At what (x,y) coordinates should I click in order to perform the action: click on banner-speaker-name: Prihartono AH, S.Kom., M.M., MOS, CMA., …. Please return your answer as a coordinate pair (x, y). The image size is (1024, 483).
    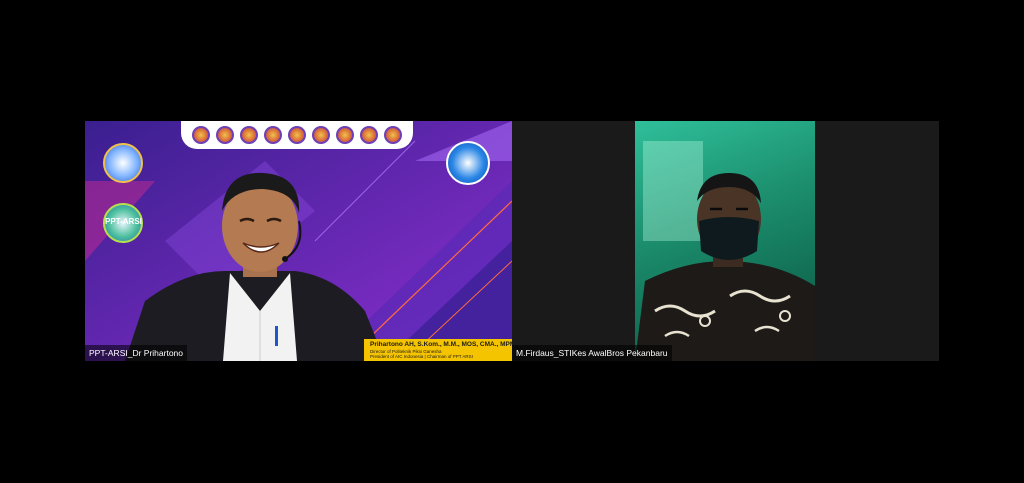
    Looking at the image, I should click on (441, 344).